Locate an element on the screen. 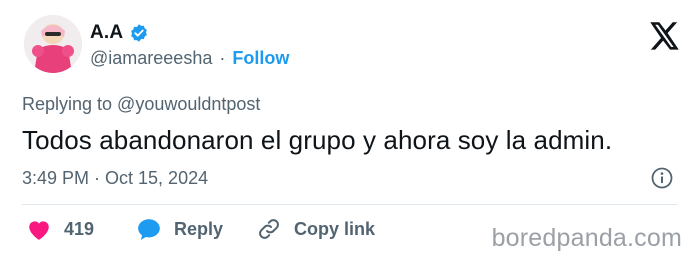 This screenshot has width=700, height=256. avatar-image is located at coordinates (53, 44).